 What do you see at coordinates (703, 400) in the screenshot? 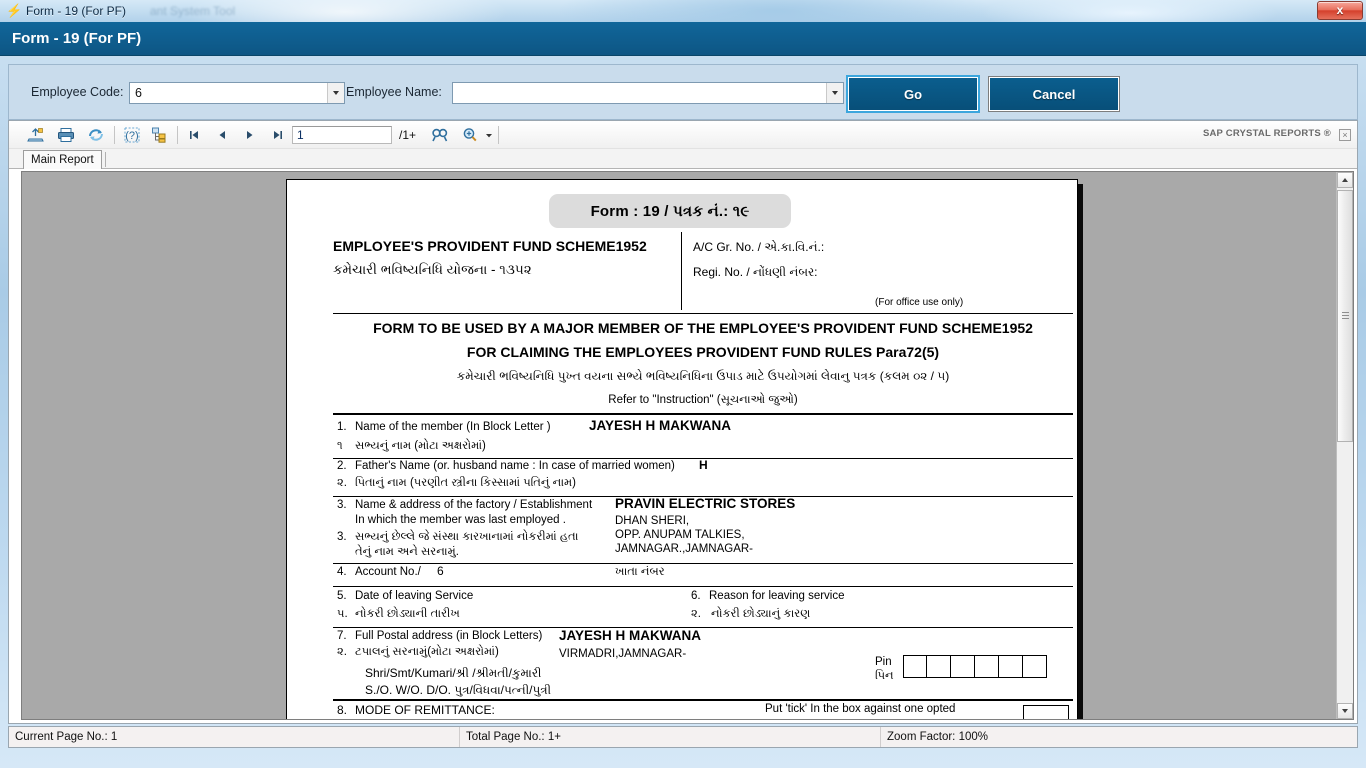
I see `refer-instruction-note: Refer to "Instruction" (સૂચનાઓ જુઓ)` at bounding box center [703, 400].